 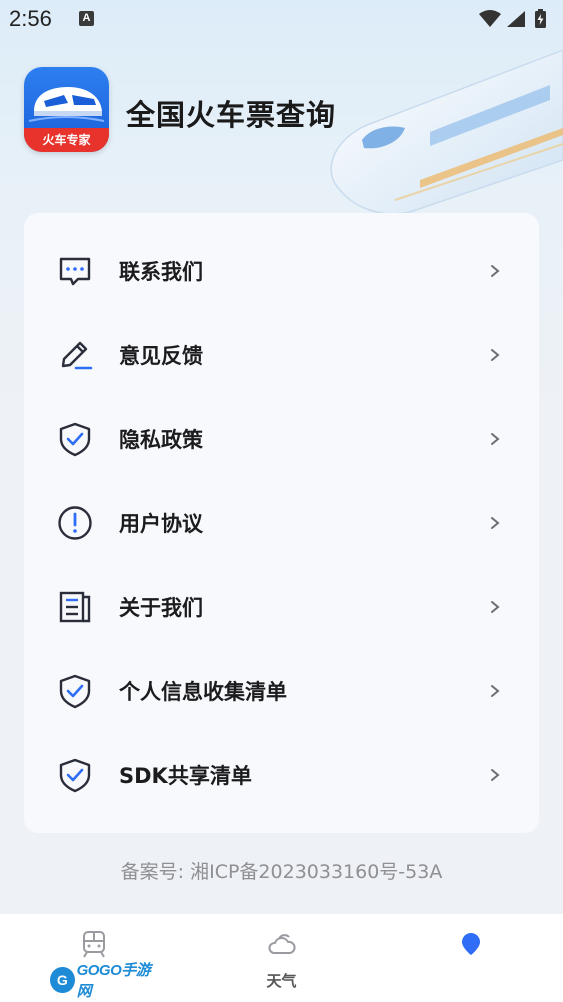 I want to click on status-bar: 2:56 A, so click(x=281, y=20).